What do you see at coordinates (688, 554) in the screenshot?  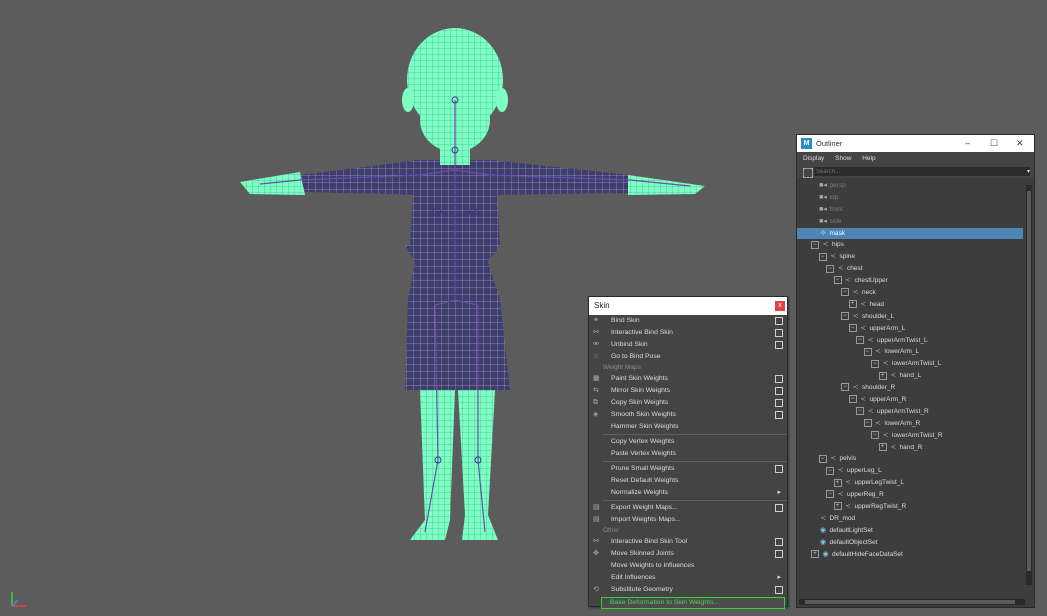 I see `menu-item-move-skinned-joints: ✥ Move Skinned Joints` at bounding box center [688, 554].